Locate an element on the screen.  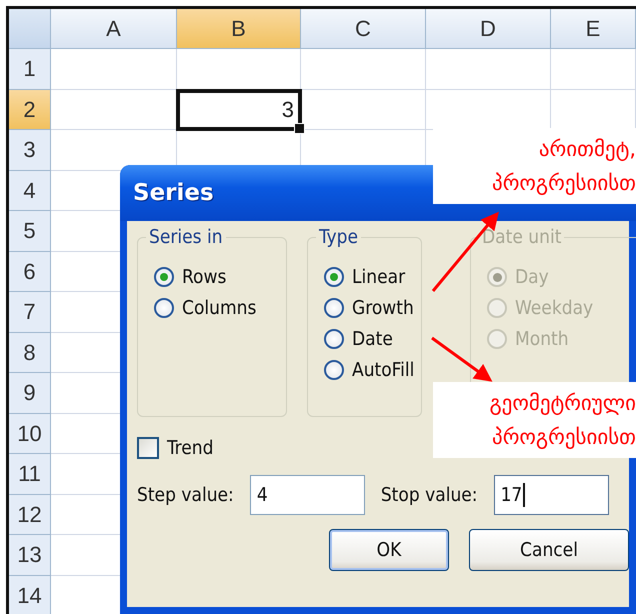
row-header: 8 is located at coordinates (30, 352).